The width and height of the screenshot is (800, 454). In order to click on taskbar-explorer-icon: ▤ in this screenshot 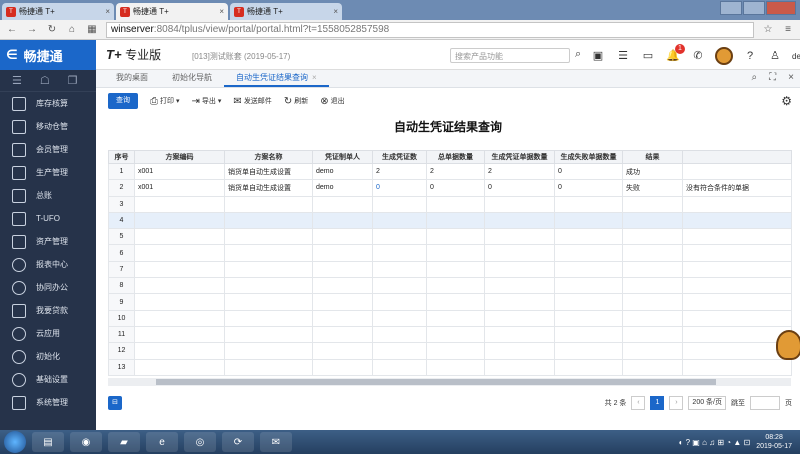, I will do `click(48, 442)`.